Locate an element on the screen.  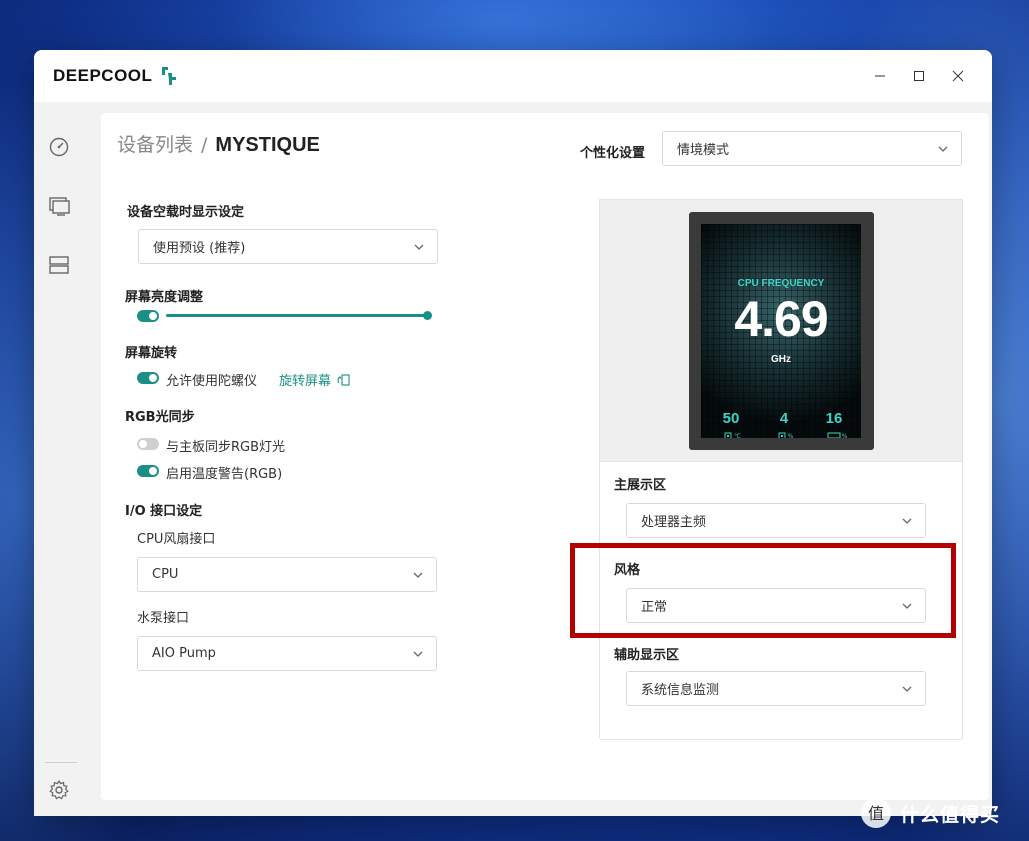
maximize-button is located at coordinates (919, 76).